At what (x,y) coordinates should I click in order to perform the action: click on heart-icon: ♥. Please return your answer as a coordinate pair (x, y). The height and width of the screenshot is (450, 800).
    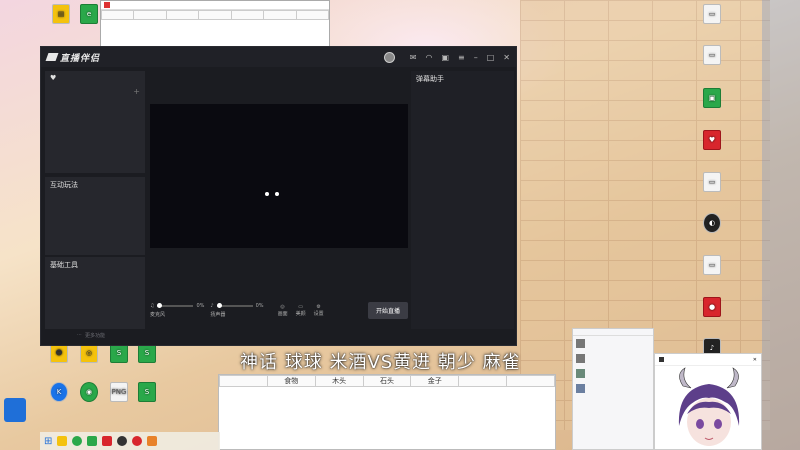
    Looking at the image, I should click on (53, 78).